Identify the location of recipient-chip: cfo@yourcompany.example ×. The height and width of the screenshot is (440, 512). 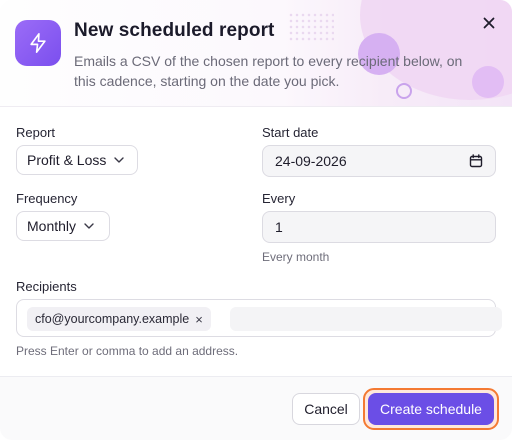
(119, 319).